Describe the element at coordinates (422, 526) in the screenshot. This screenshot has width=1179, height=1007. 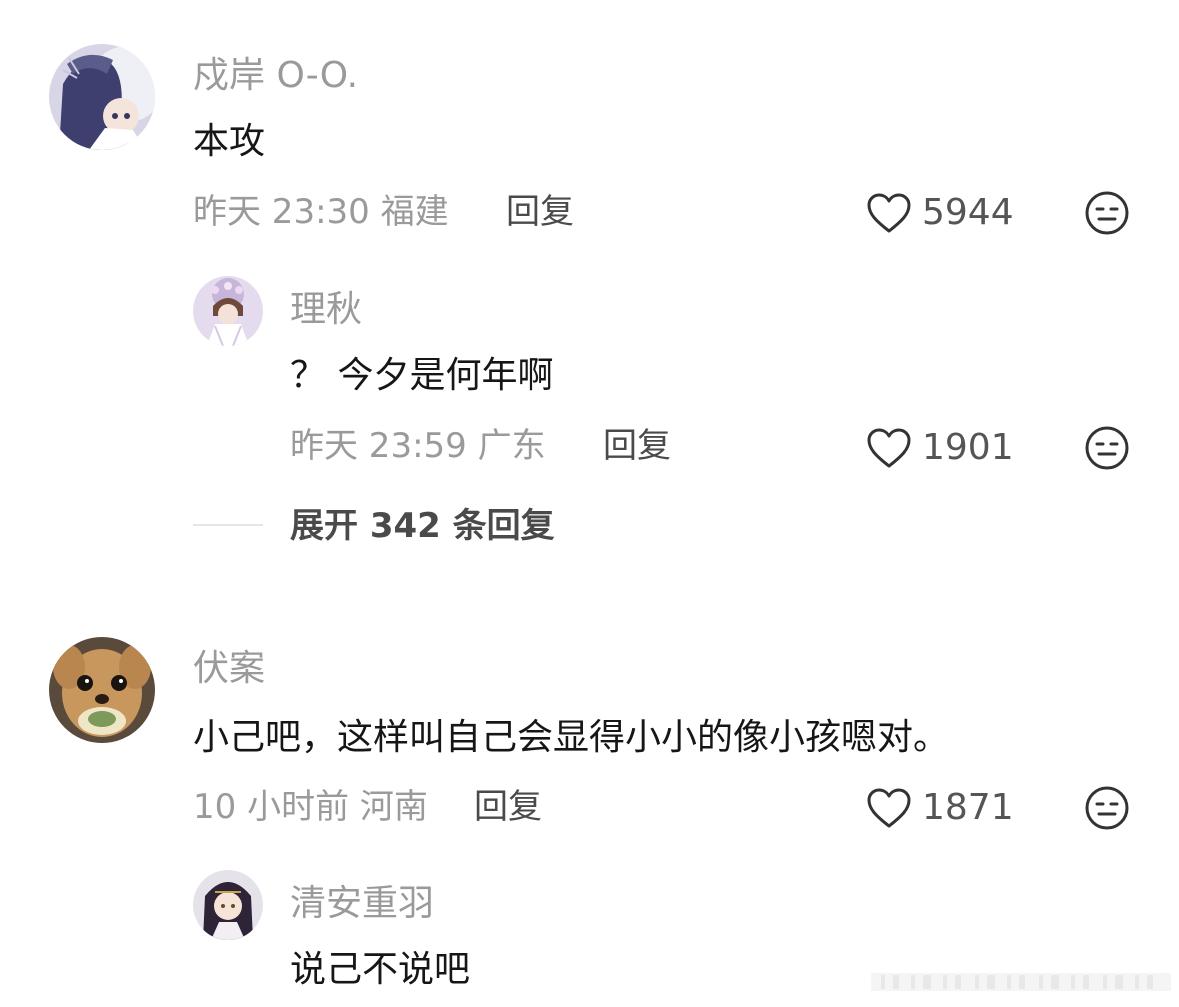
I see `expand-replies-button: 展开 342 条回复` at that location.